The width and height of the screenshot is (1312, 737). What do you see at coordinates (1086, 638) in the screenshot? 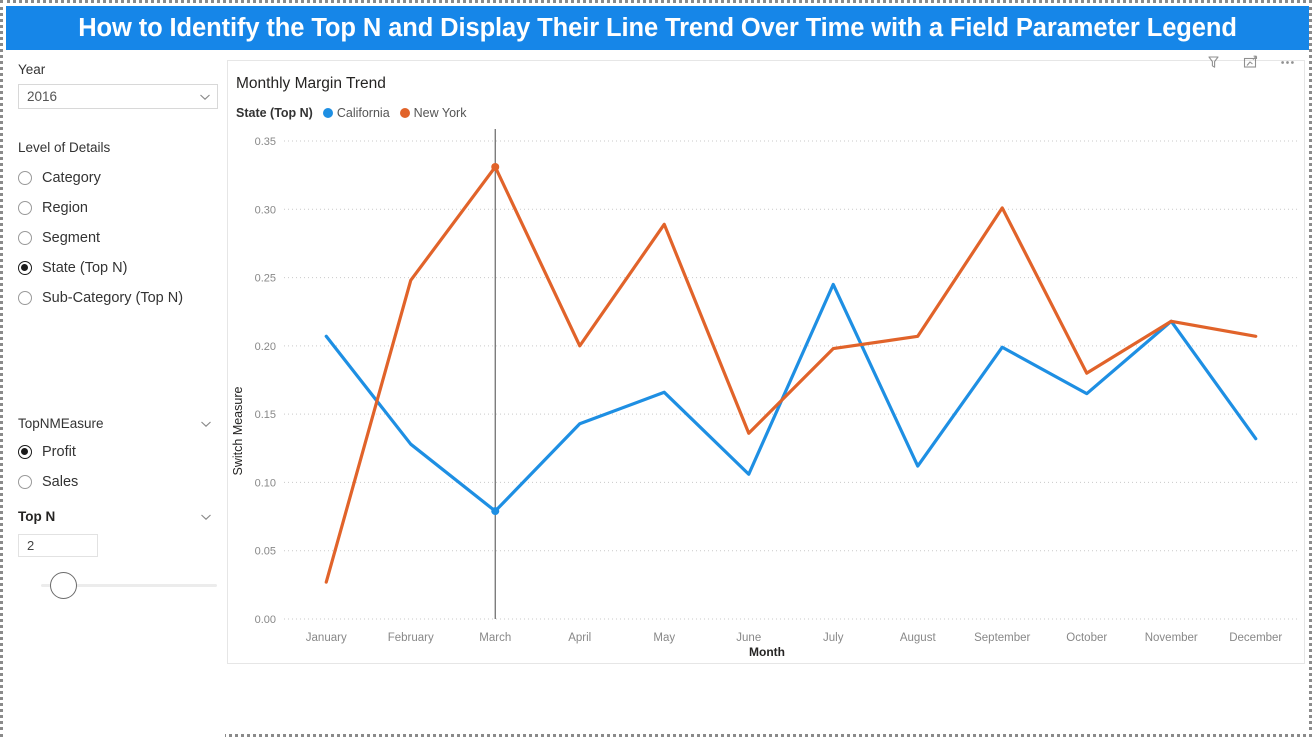
I see `x-axis-tick-label: October` at bounding box center [1086, 638].